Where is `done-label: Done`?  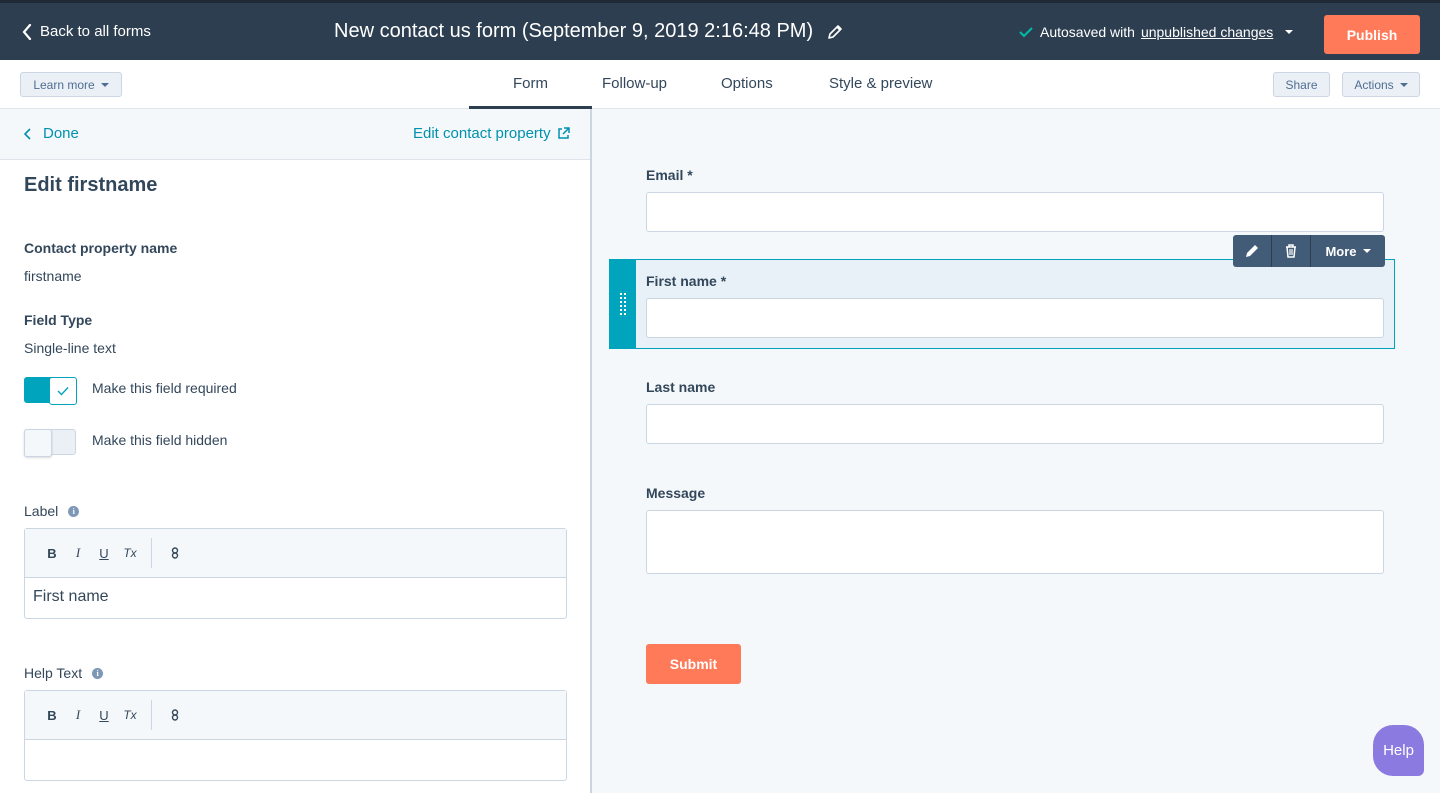
done-label: Done is located at coordinates (61, 133).